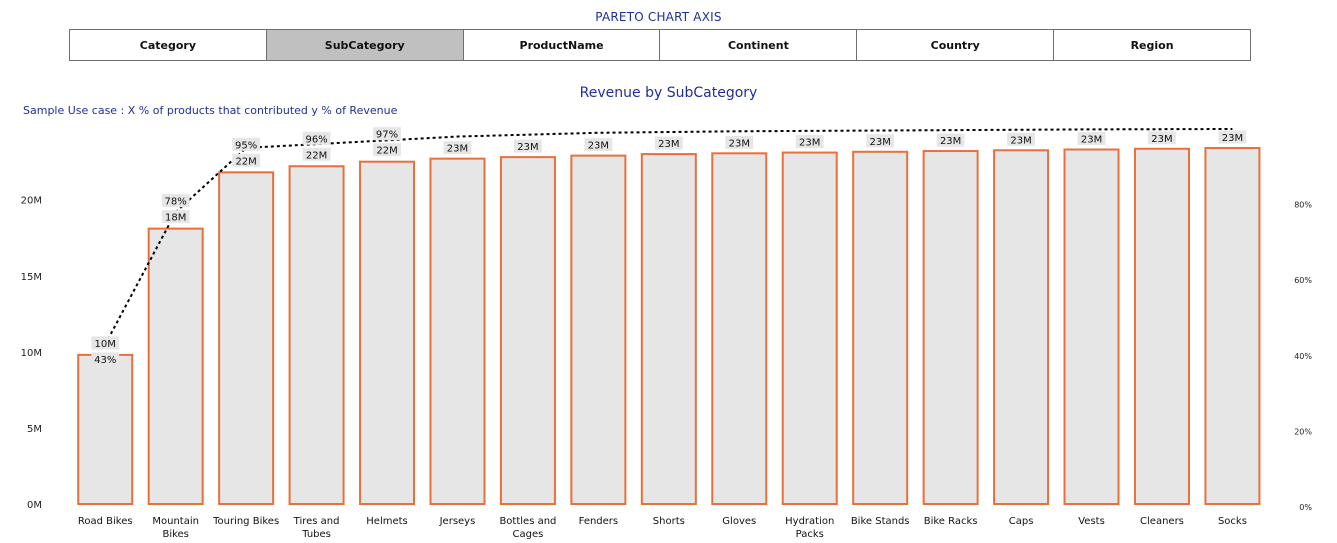 The image size is (1337, 543). I want to click on bar-caps, so click(1021, 327).